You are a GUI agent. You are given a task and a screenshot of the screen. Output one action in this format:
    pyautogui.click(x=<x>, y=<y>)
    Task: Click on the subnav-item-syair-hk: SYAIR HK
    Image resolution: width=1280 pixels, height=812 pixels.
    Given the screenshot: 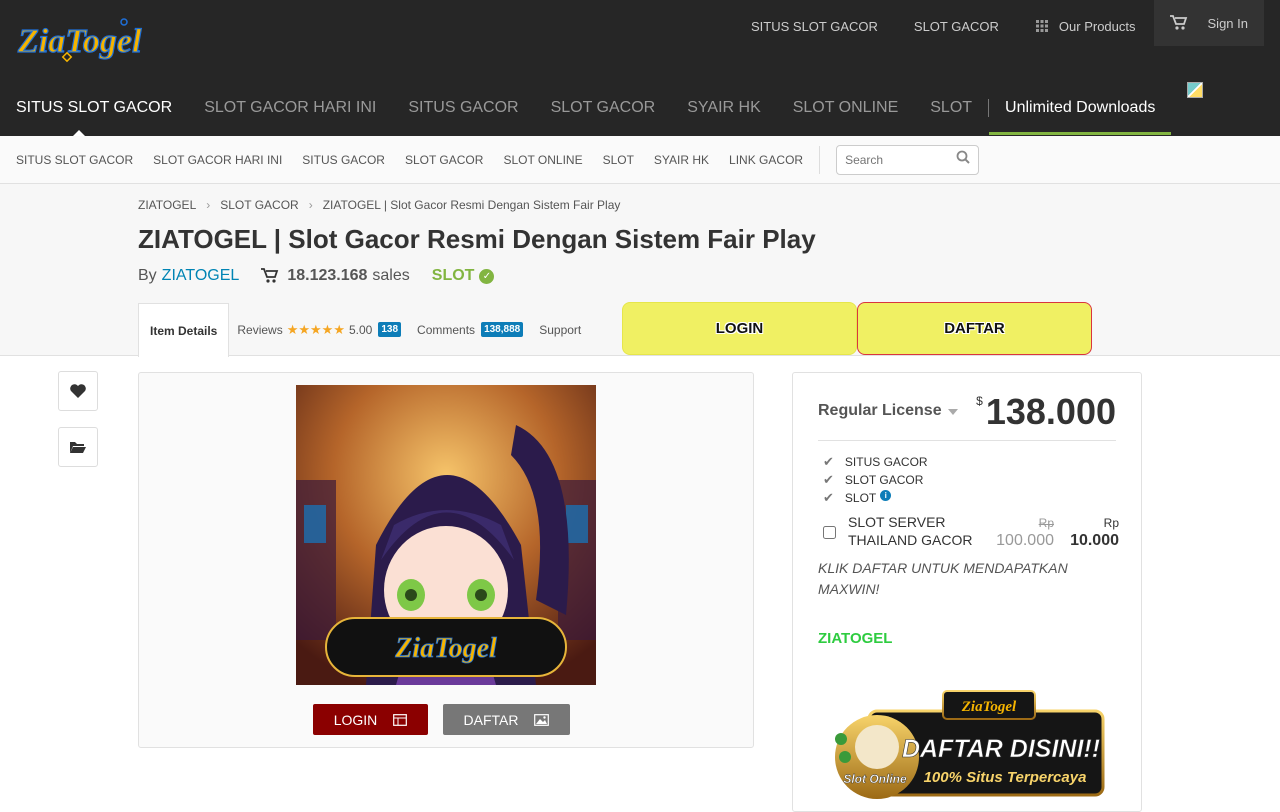 What is the action you would take?
    pyautogui.click(x=681, y=160)
    